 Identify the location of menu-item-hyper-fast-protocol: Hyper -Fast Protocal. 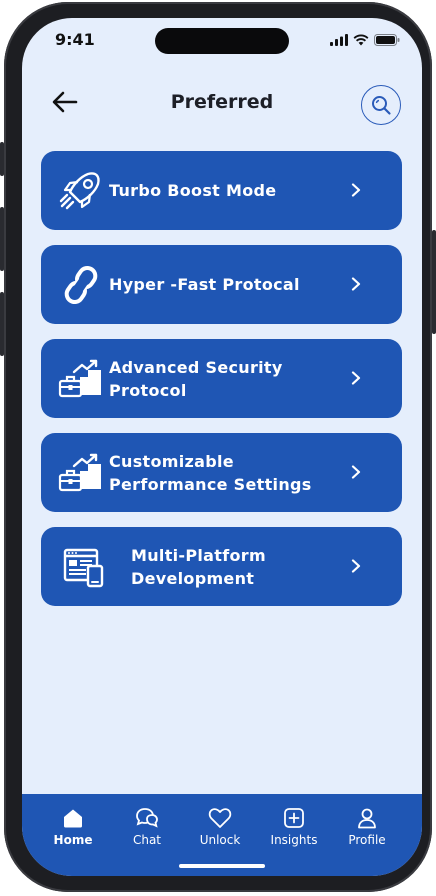
(221, 284).